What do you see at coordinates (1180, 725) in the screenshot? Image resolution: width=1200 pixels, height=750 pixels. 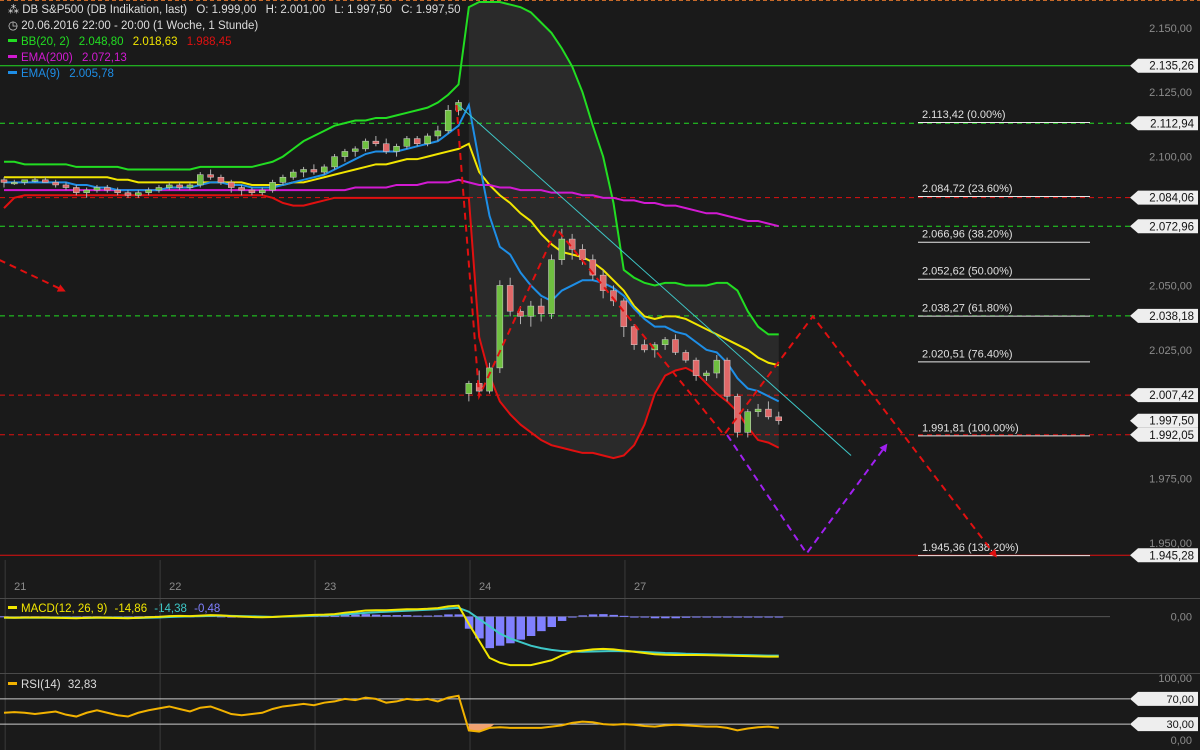 I see `rsi-level-label: 30,00` at bounding box center [1180, 725].